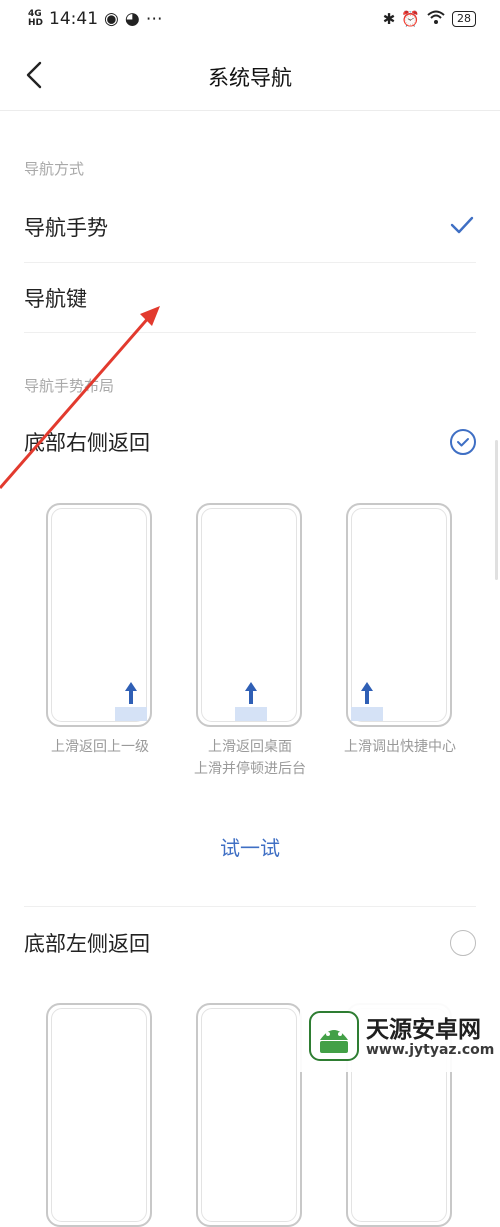 The height and width of the screenshot is (1227, 500). I want to click on compass-icon: ◕, so click(132, 19).